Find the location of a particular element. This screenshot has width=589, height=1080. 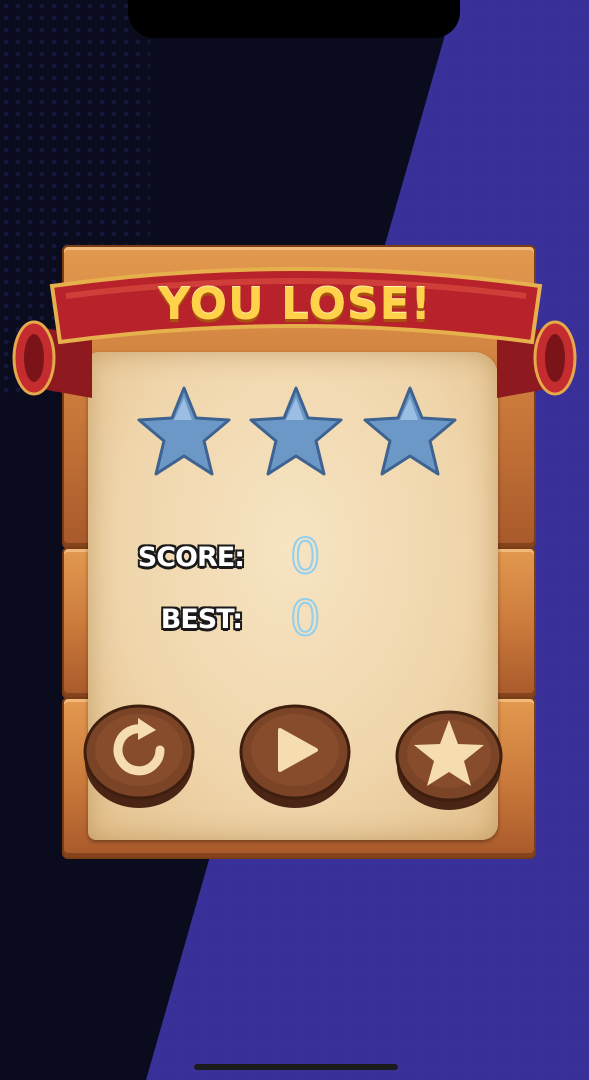

result-title: YOU LOSE! is located at coordinates (295, 304).